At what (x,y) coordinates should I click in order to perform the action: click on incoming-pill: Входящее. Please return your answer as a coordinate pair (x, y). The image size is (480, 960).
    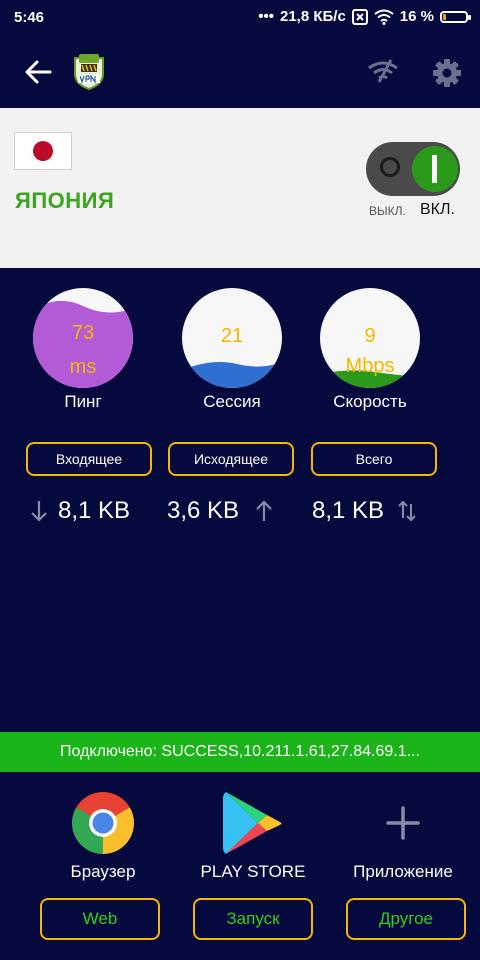
    Looking at the image, I should click on (89, 459).